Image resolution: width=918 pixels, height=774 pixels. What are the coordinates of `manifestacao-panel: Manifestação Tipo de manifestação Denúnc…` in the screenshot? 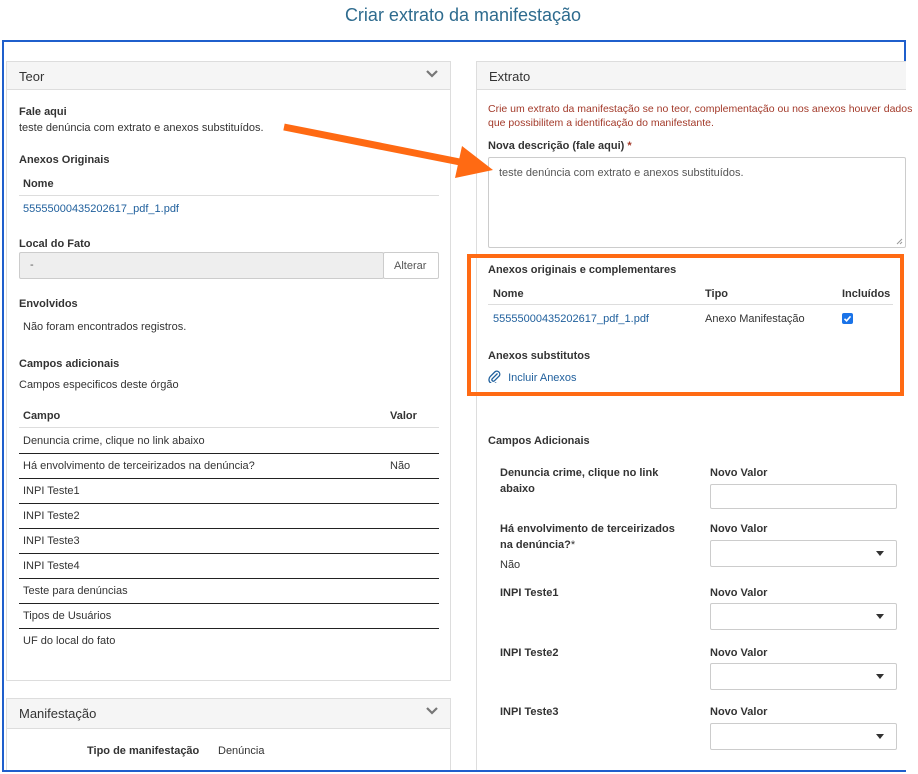 It's located at (228, 734).